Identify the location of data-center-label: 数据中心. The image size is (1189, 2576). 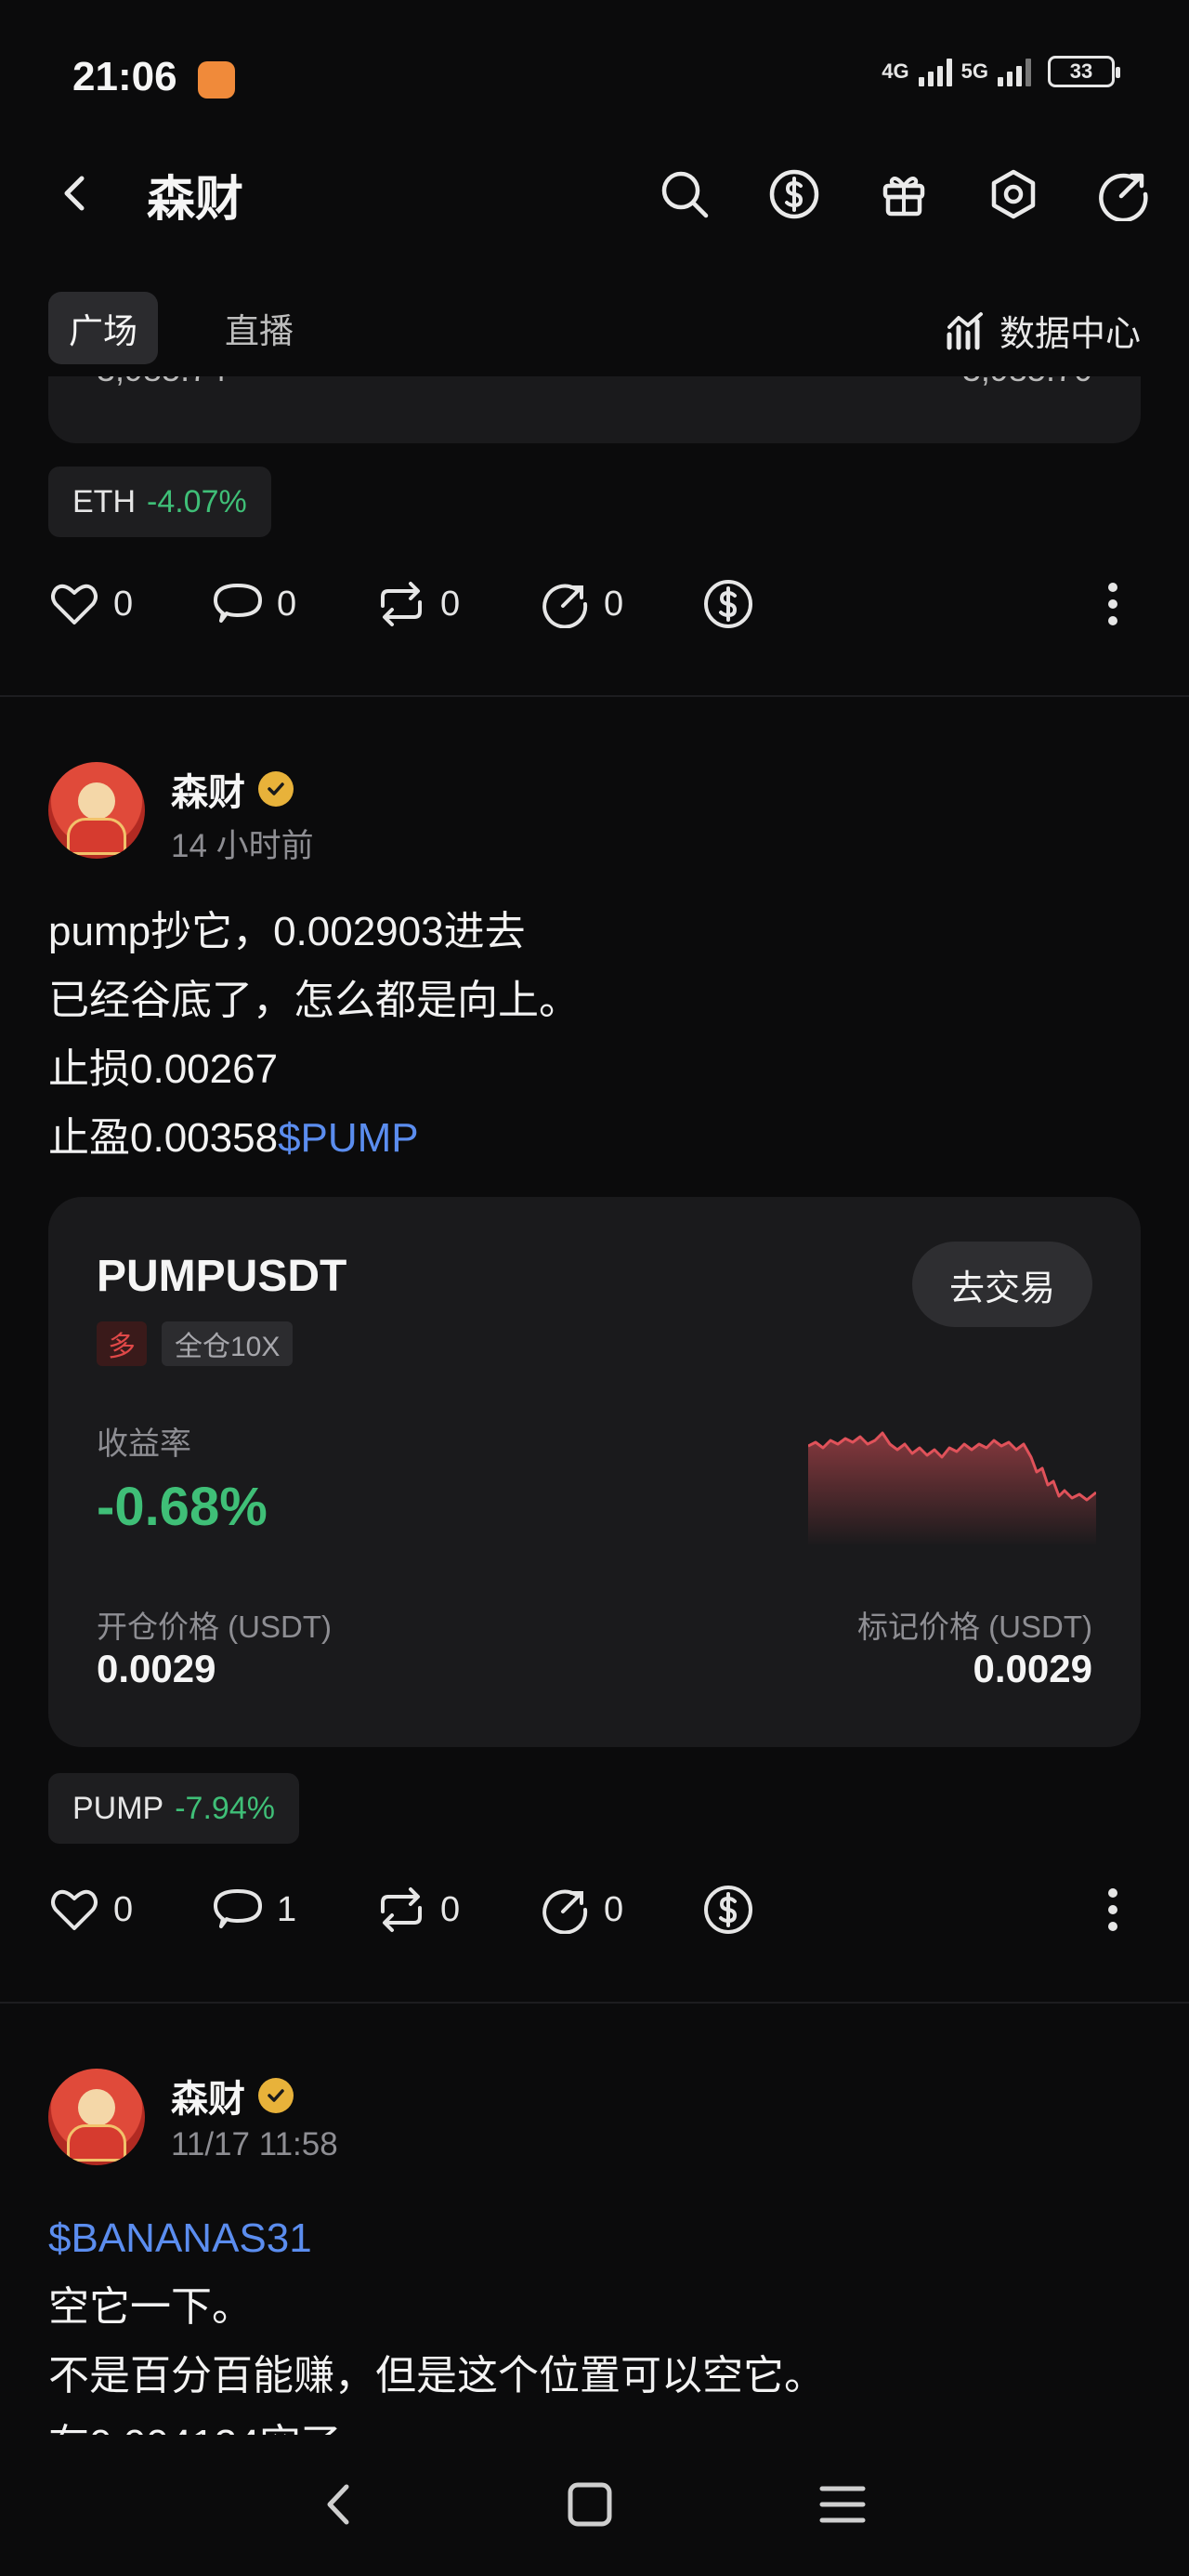
(1070, 334).